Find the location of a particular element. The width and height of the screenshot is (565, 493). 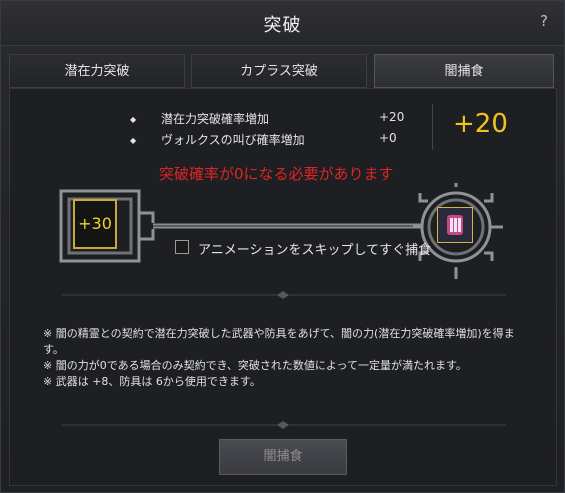

tab-potential-breakthrough: 潜在力突破 is located at coordinates (97, 71).